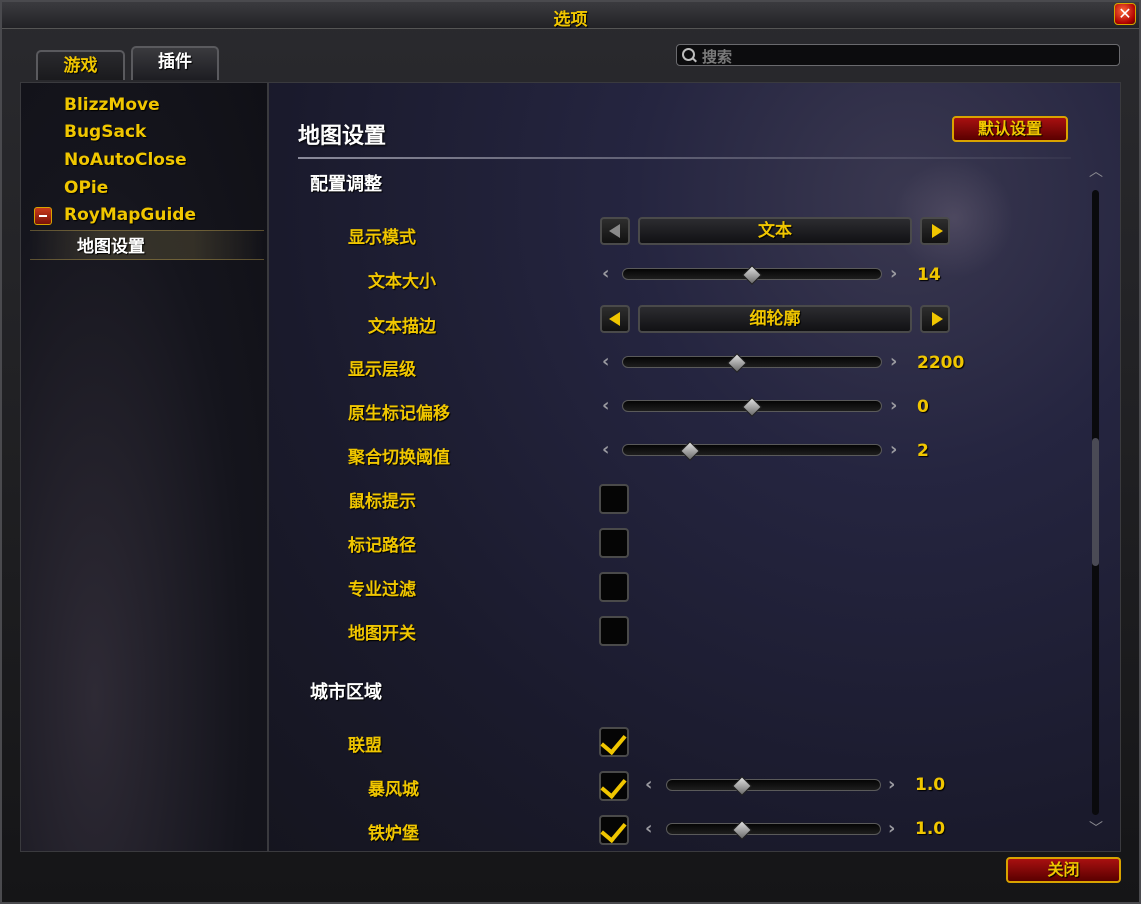  What do you see at coordinates (775, 319) in the screenshot?
I see `text-outline-value: 细轮廓` at bounding box center [775, 319].